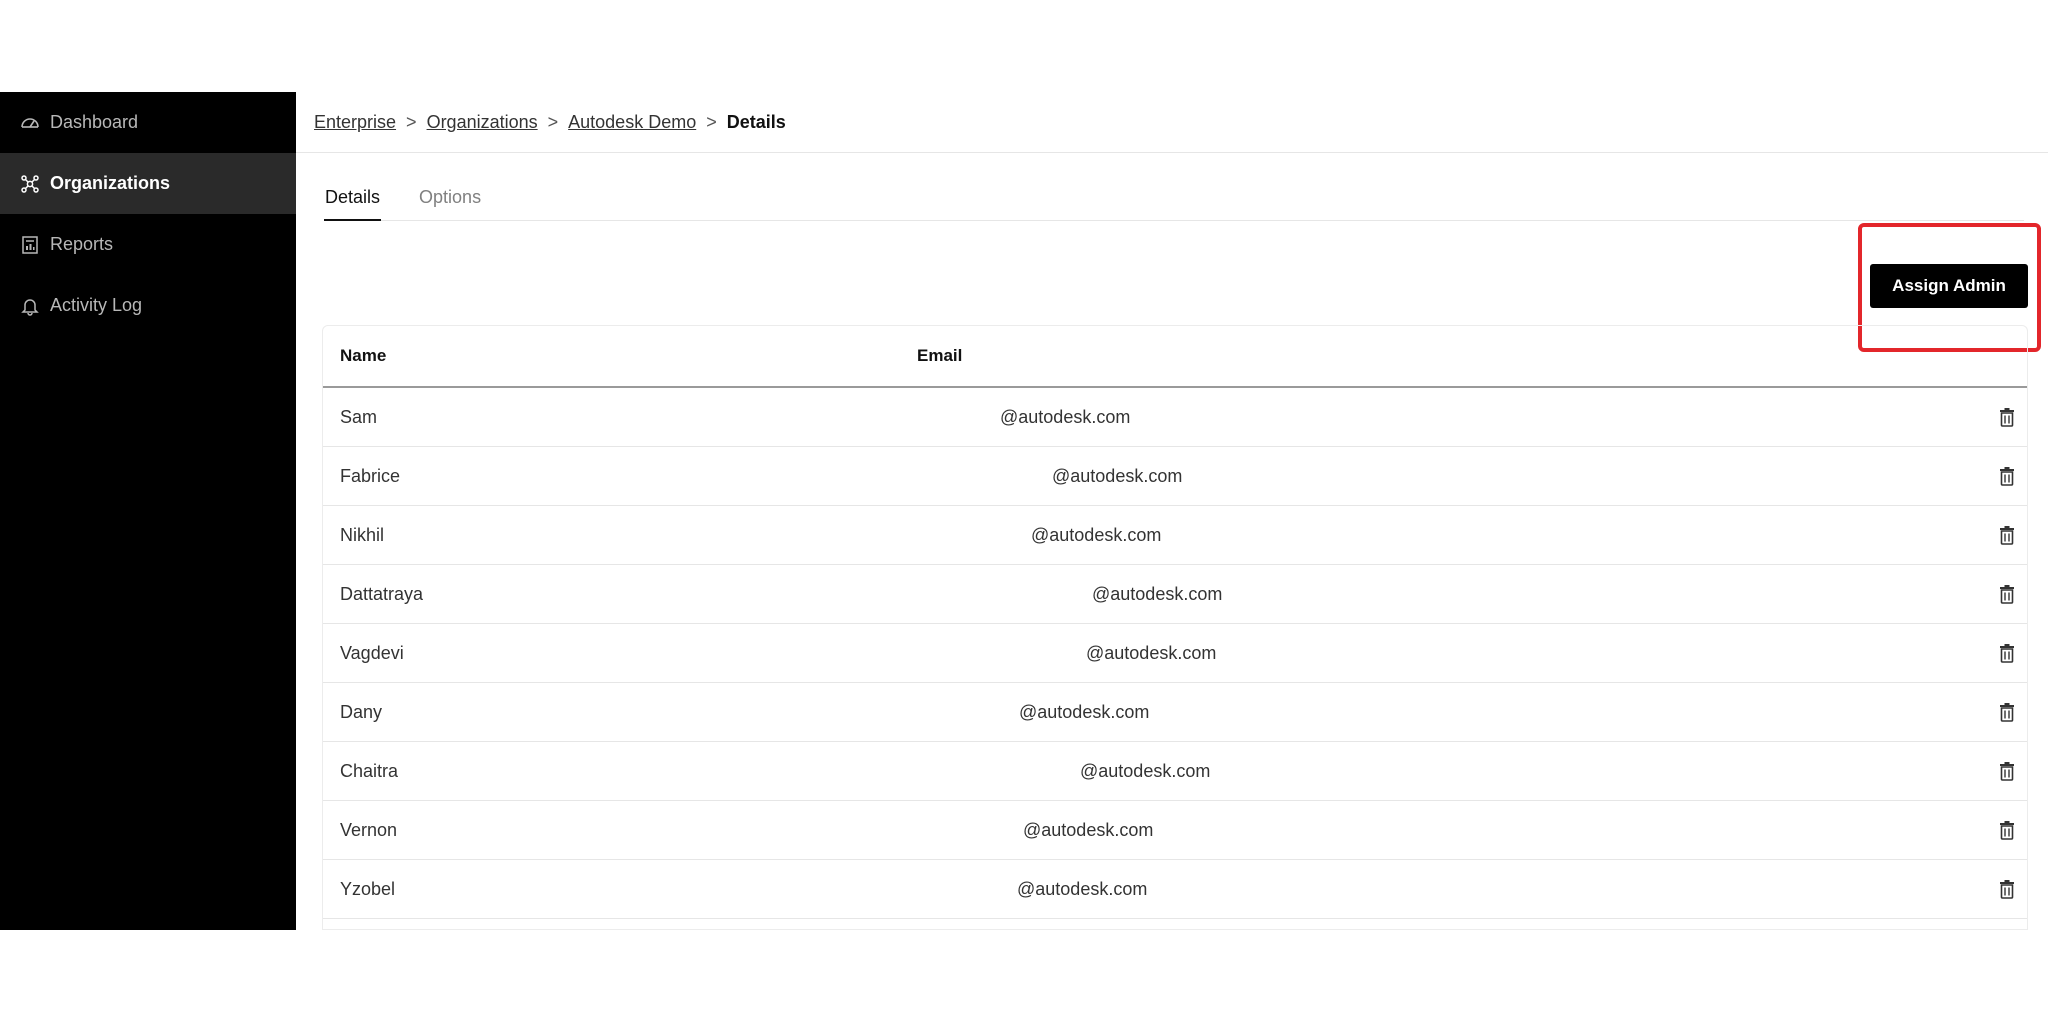  I want to click on dashboard-icon, so click(30, 123).